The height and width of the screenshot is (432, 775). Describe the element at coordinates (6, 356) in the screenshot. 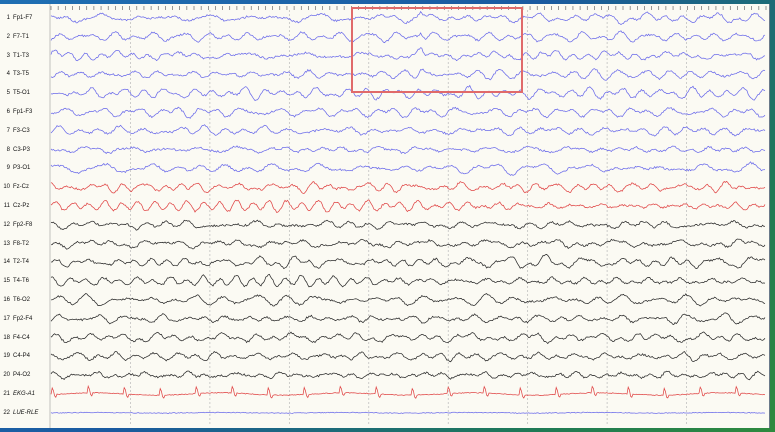

I see `channel-number: 19` at that location.